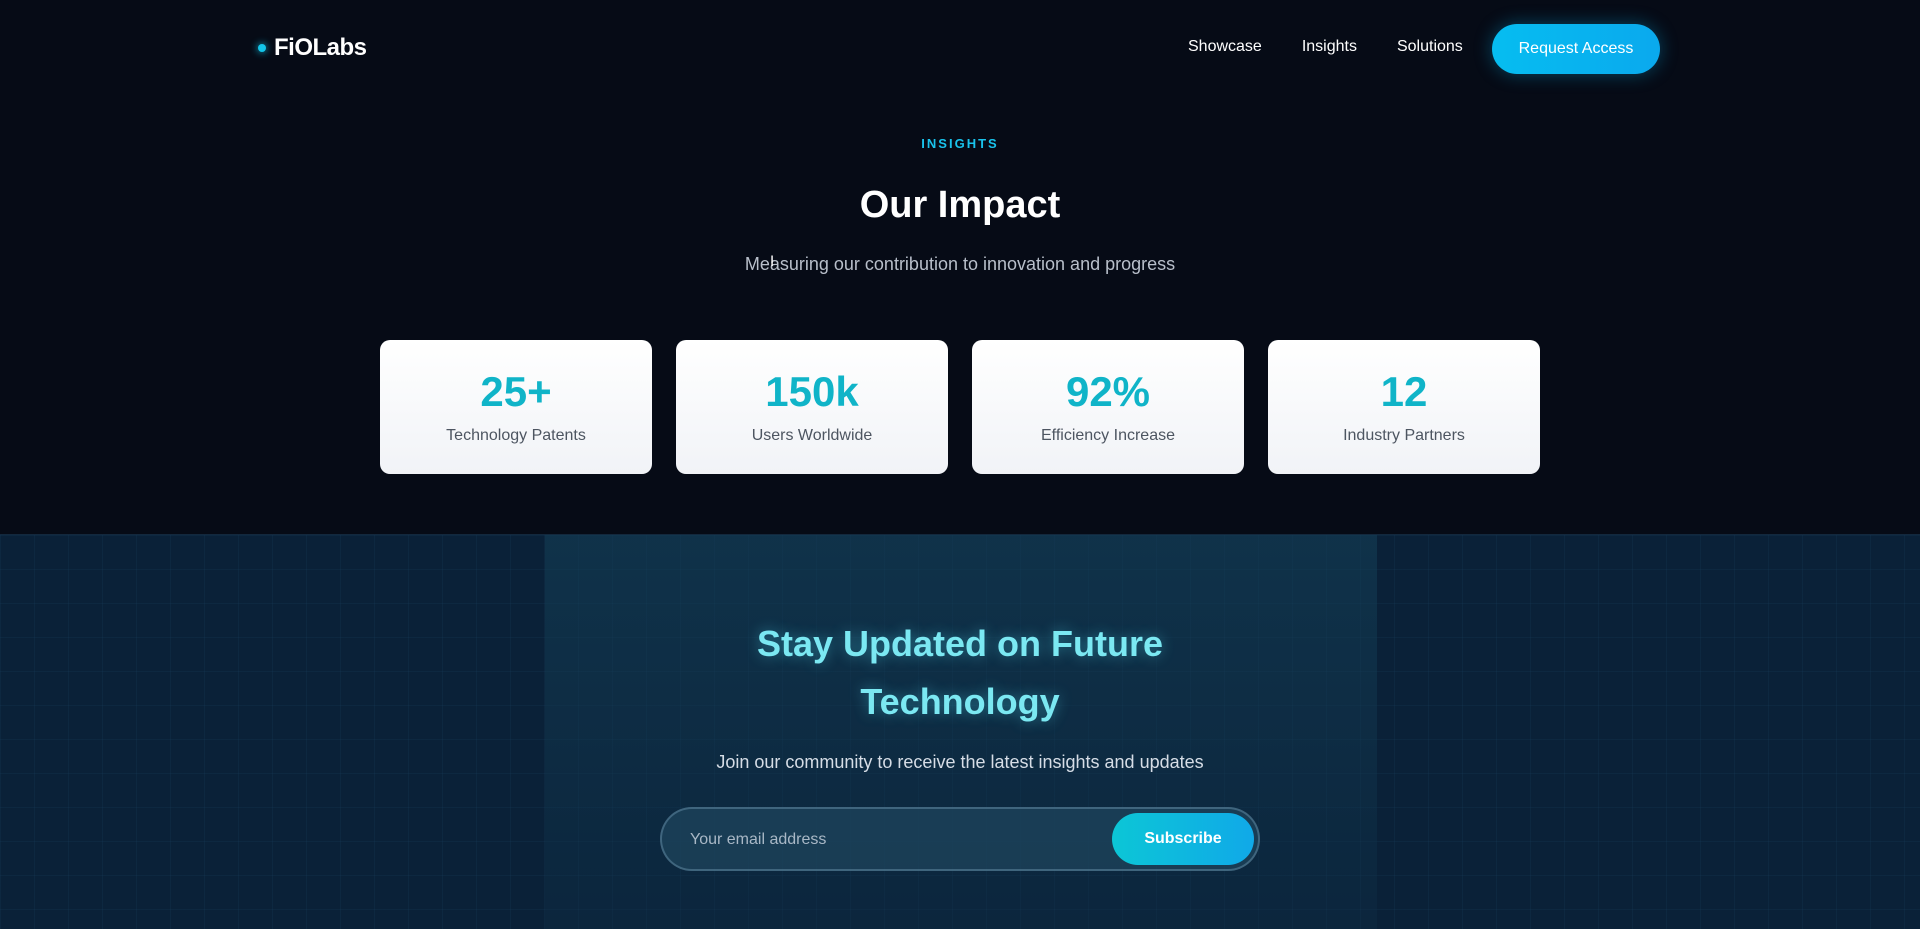 Image resolution: width=1920 pixels, height=929 pixels. Describe the element at coordinates (516, 391) in the screenshot. I see `stat-value: 25+` at that location.